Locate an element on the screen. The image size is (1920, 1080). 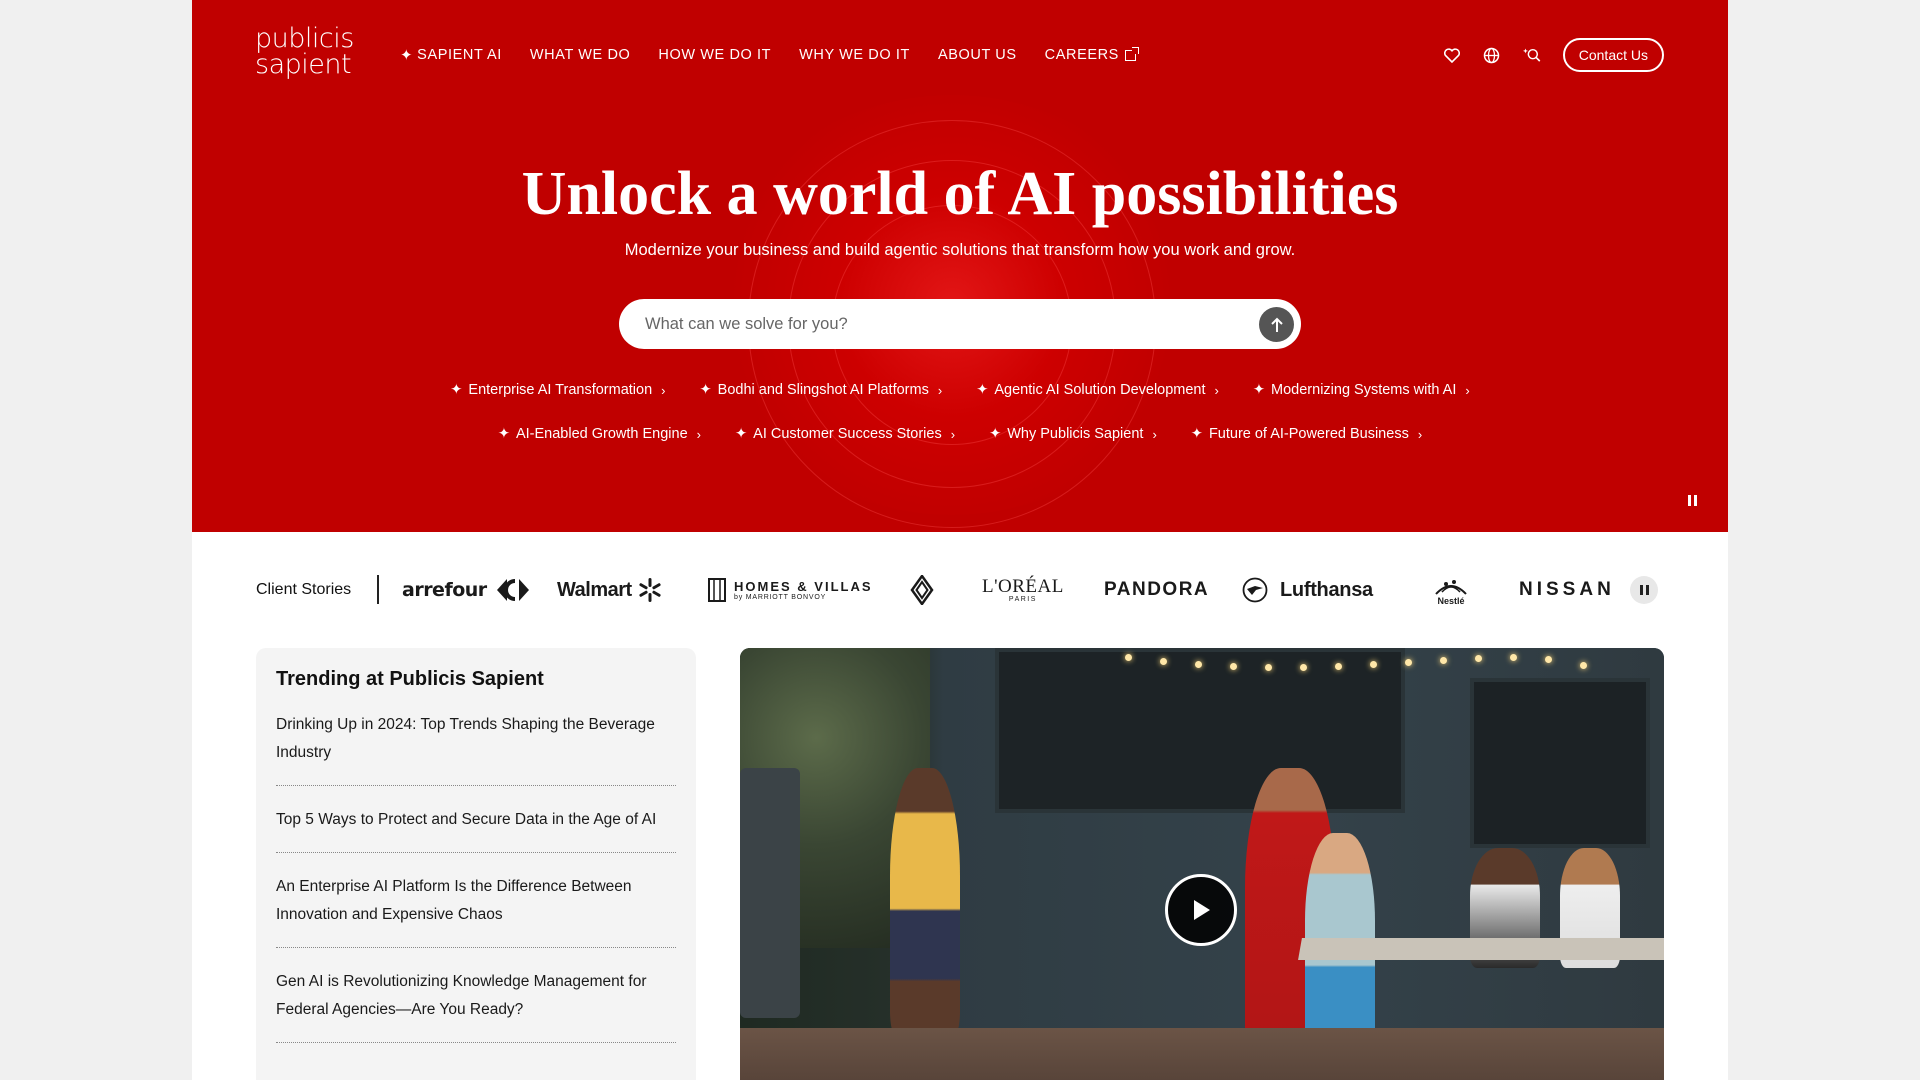
hero-pause-button is located at coordinates (1694, 501).